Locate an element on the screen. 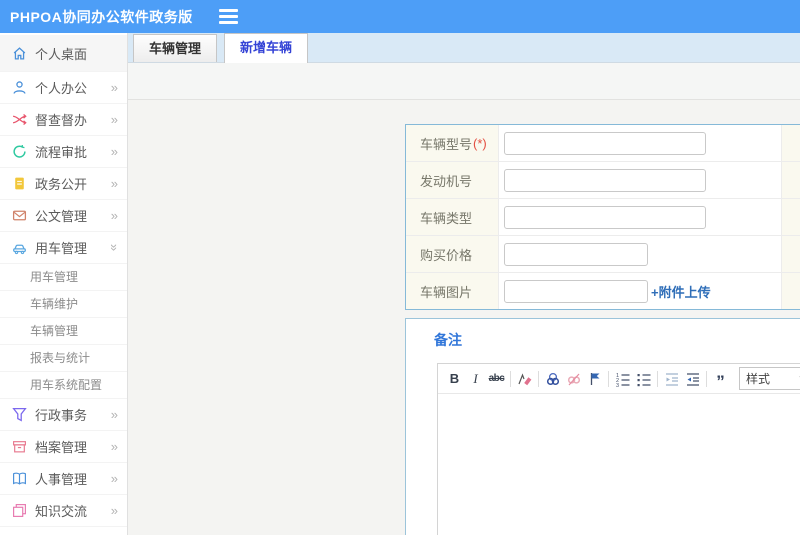  mail-icon is located at coordinates (19, 215).